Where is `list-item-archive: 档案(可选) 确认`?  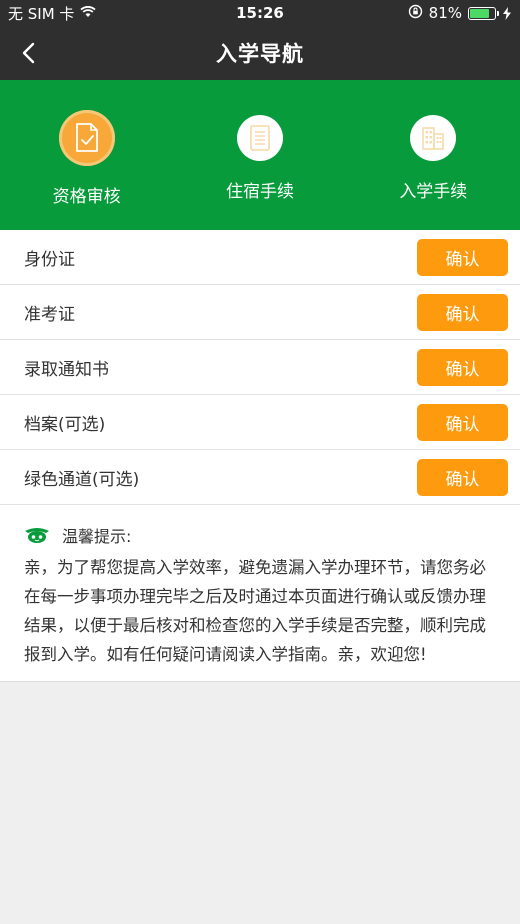
list-item-archive: 档案(可选) 确认 is located at coordinates (260, 422).